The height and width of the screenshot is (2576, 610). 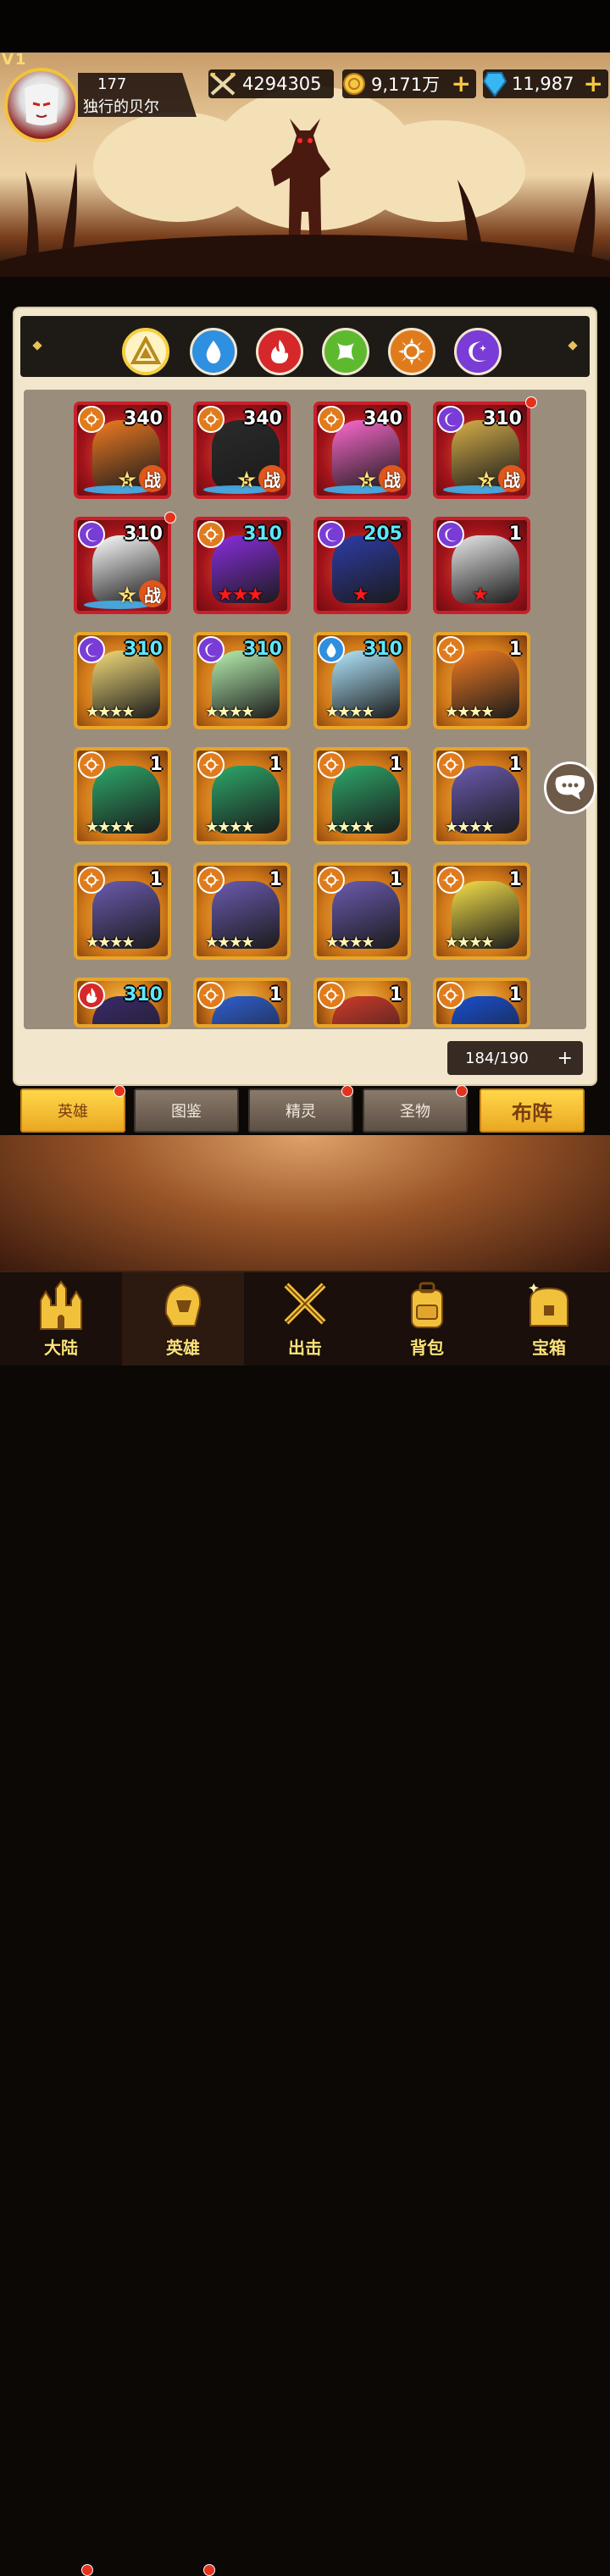 I want to click on hero-card: 1 ★, so click(x=481, y=565).